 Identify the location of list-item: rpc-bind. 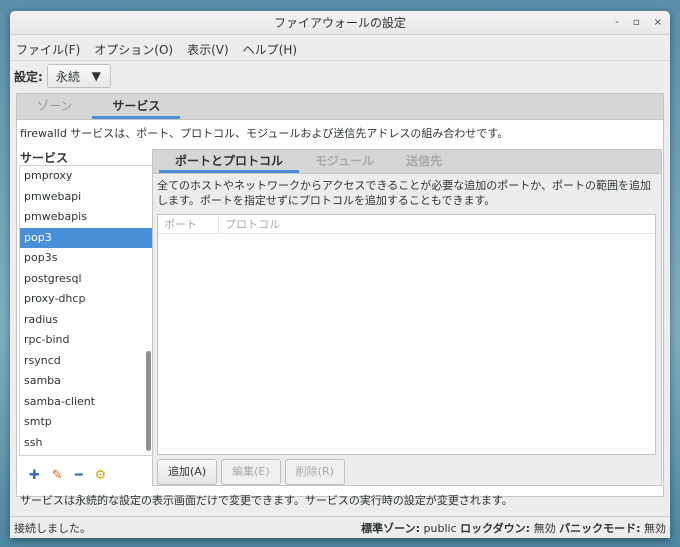
(86, 340).